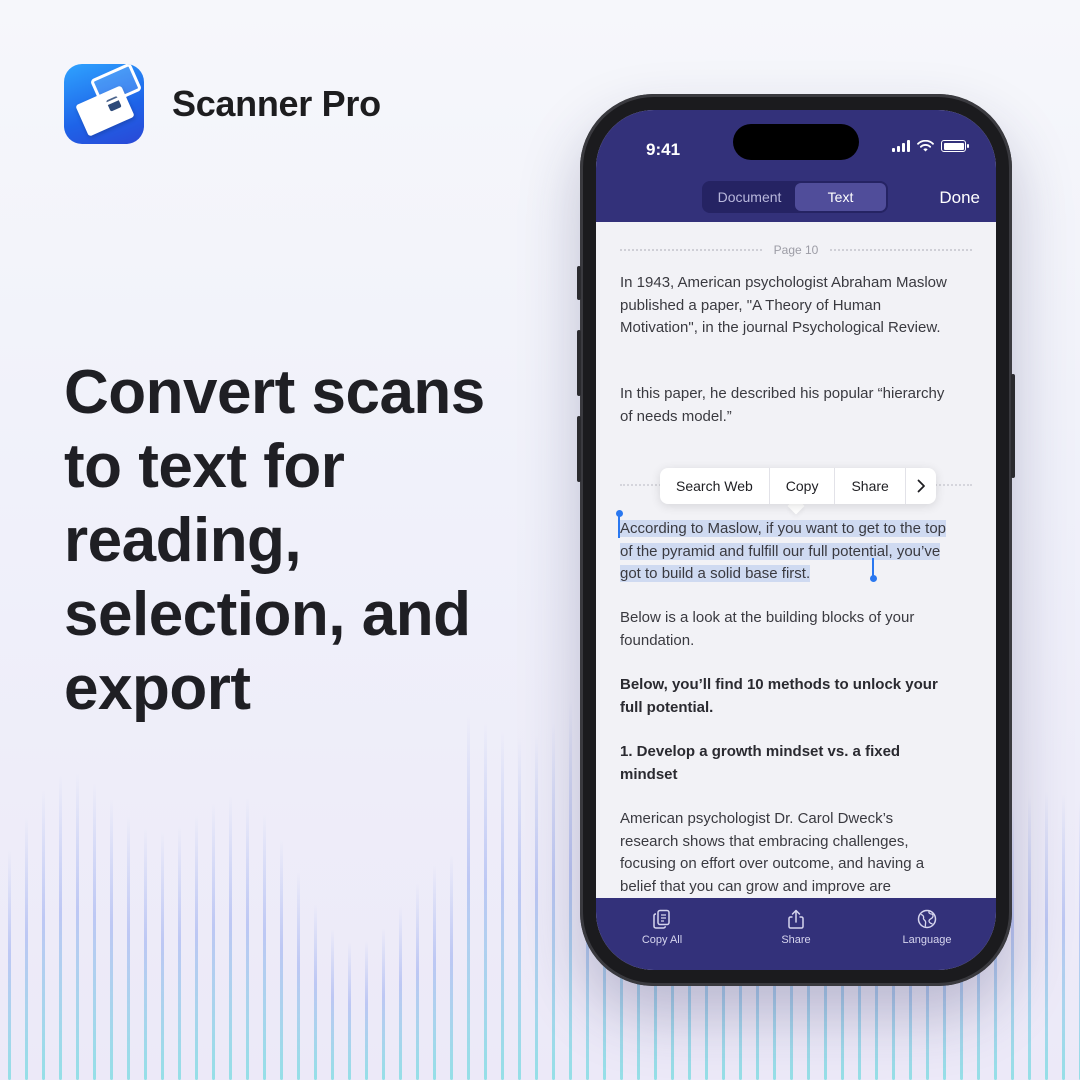 The width and height of the screenshot is (1080, 1080). I want to click on page-label: Page 10, so click(796, 250).